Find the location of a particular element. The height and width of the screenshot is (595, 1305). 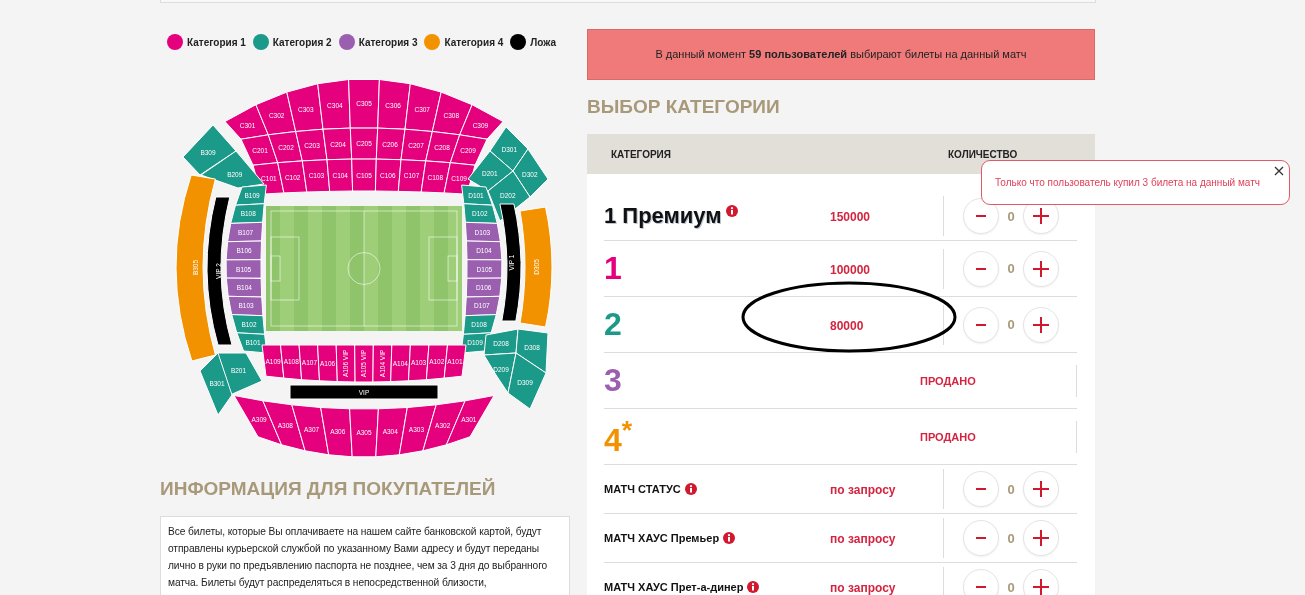

category-name: 2 is located at coordinates (613, 324).